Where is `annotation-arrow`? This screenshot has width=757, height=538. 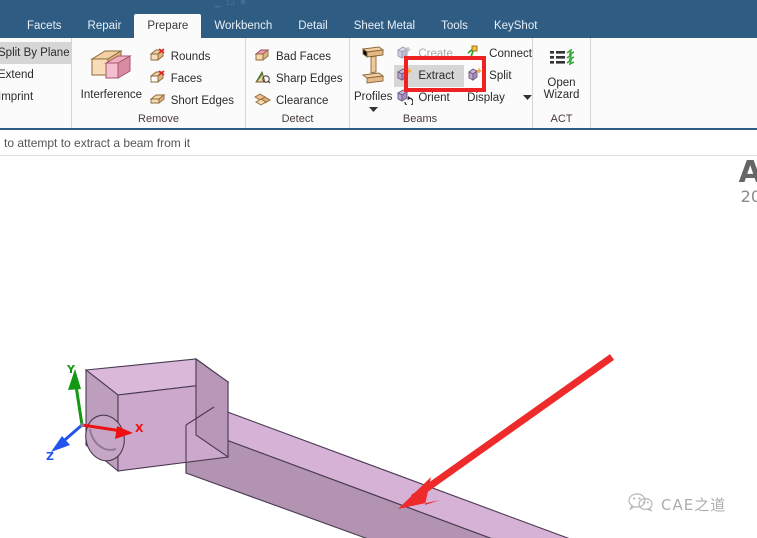
annotation-arrow is located at coordinates (506, 431).